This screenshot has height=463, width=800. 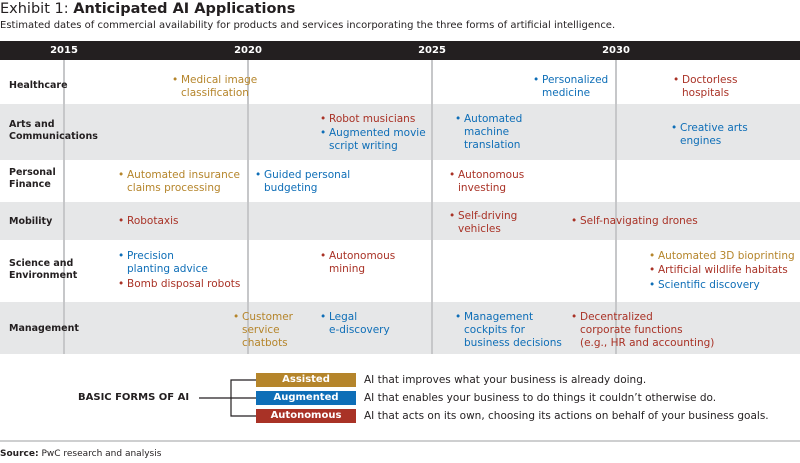 I want to click on application-item: • Personalized medicine, so click(x=570, y=87).